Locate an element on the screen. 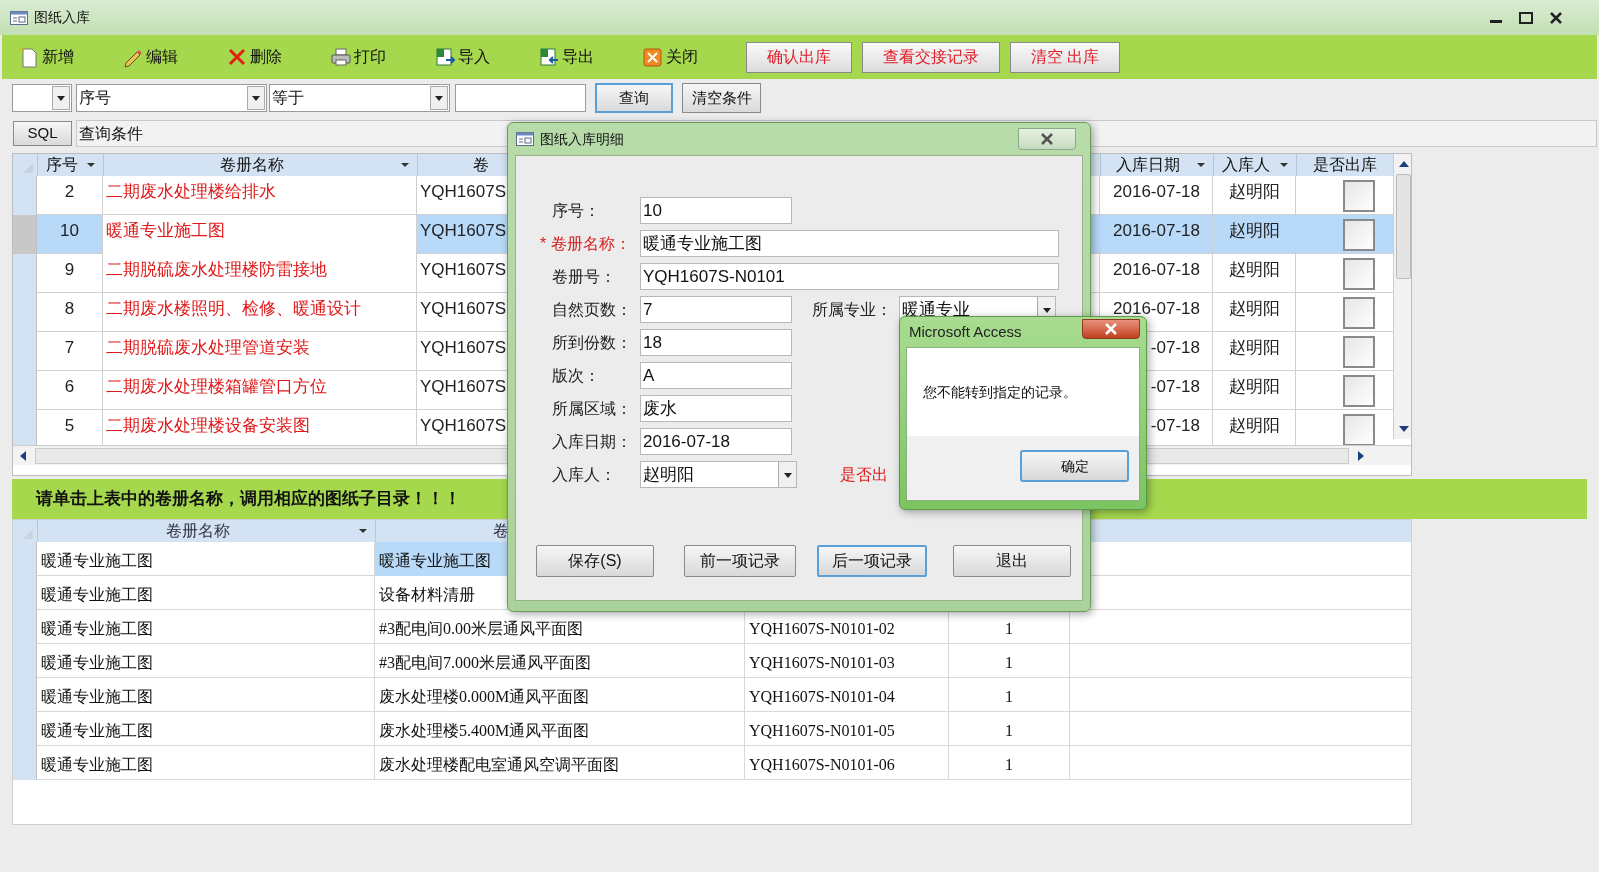 This screenshot has width=1599, height=872. field-label: 卷册号： is located at coordinates (584, 276).